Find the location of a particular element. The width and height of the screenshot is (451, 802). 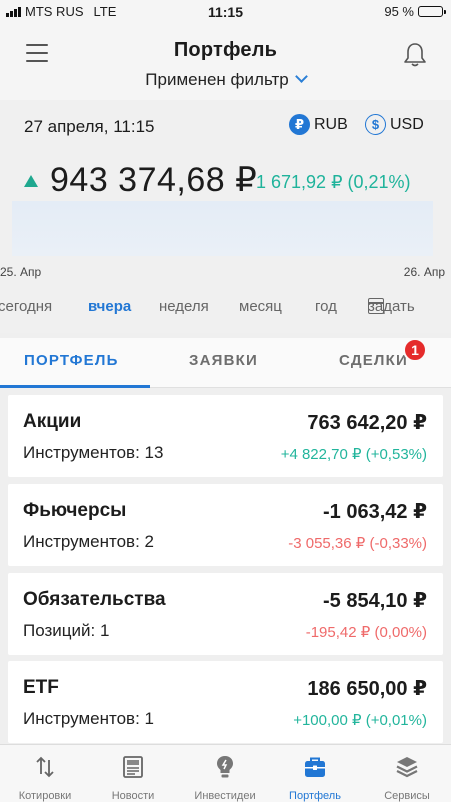

trend-up-icon is located at coordinates (31, 181).